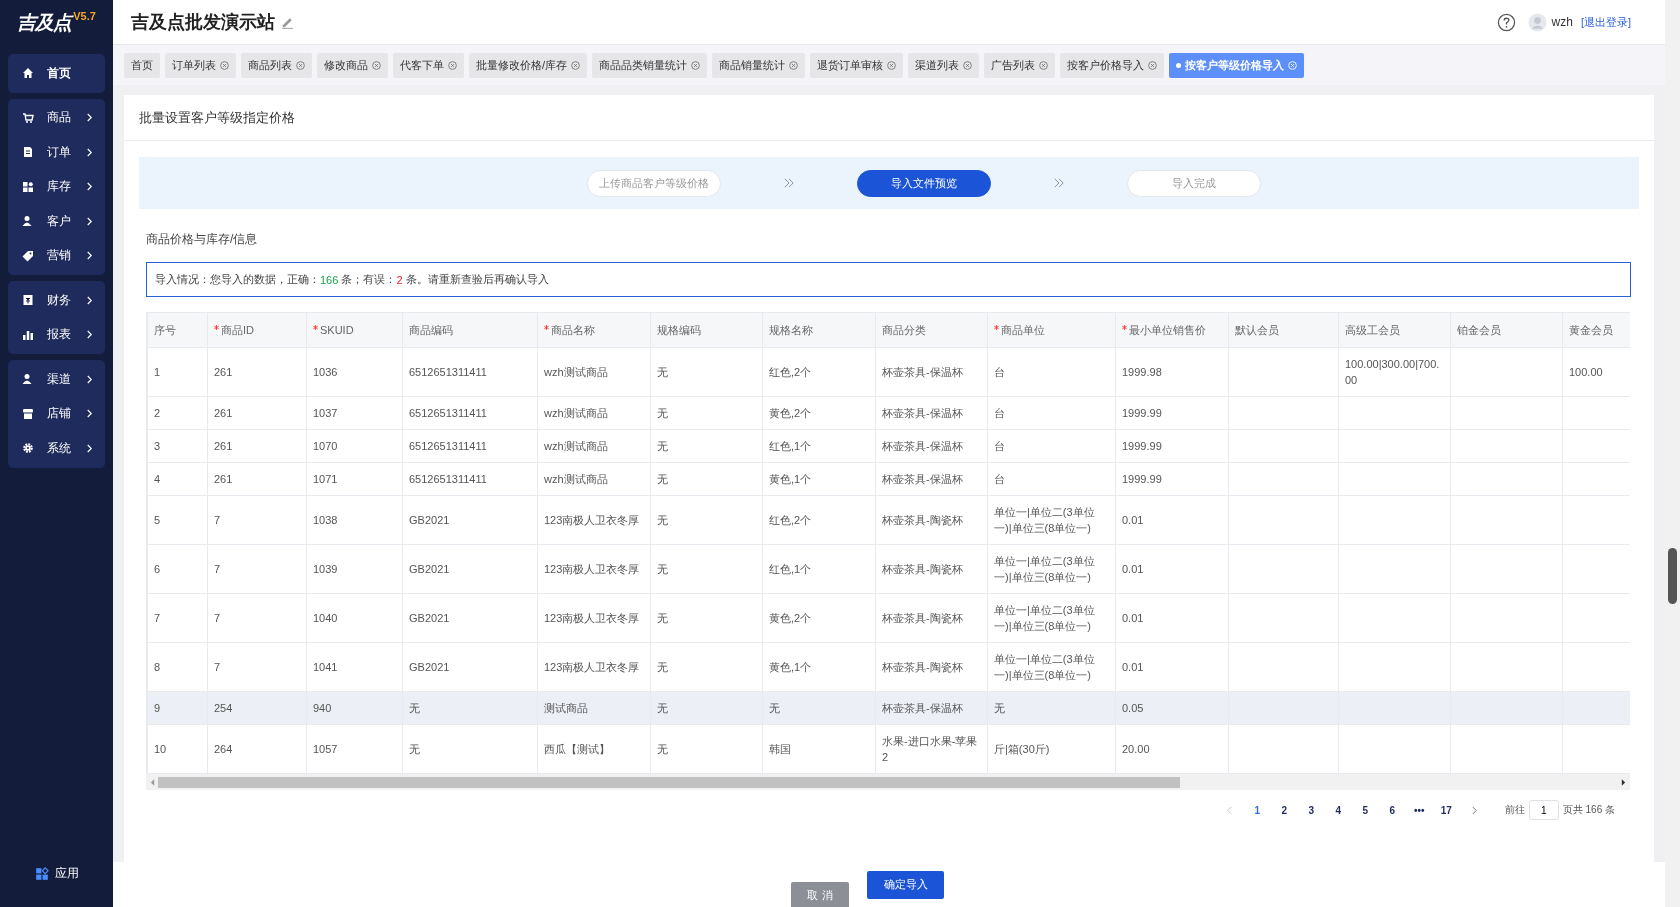  What do you see at coordinates (905, 884) in the screenshot?
I see `confirm-button: 确定导入` at bounding box center [905, 884].